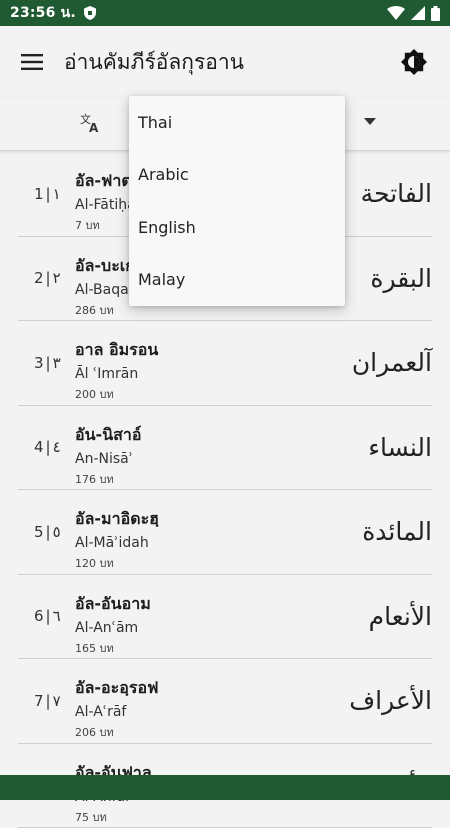 The height and width of the screenshot is (828, 450). I want to click on surah-number-arabic: ٥, so click(57, 532).